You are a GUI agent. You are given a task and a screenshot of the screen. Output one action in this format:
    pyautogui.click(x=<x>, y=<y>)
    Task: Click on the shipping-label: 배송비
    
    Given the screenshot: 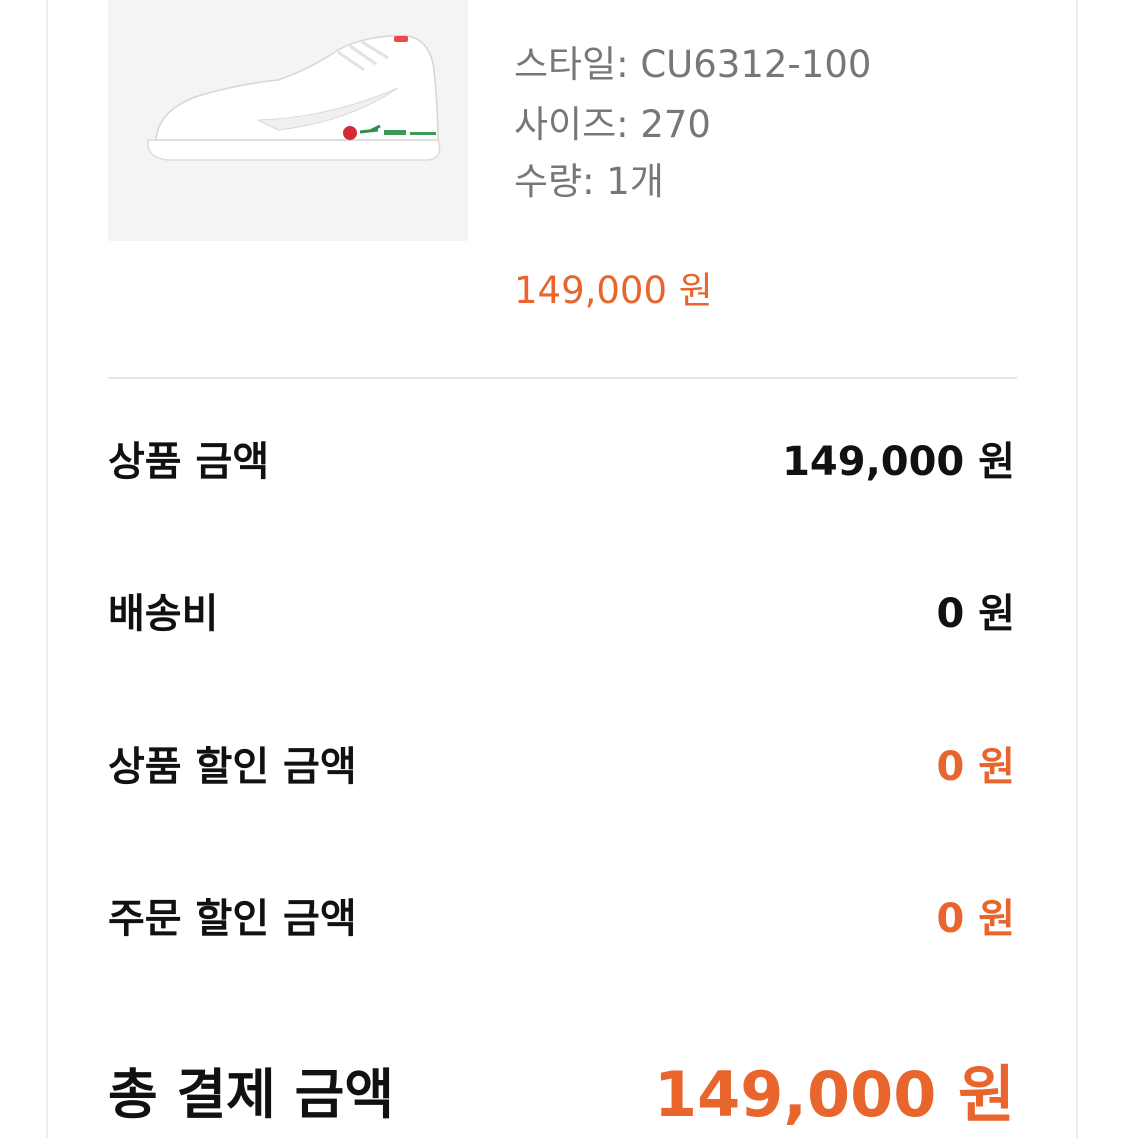 What is the action you would take?
    pyautogui.click(x=163, y=614)
    